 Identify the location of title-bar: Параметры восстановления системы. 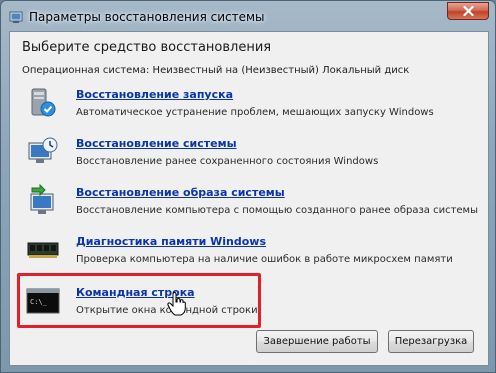
(248, 17).